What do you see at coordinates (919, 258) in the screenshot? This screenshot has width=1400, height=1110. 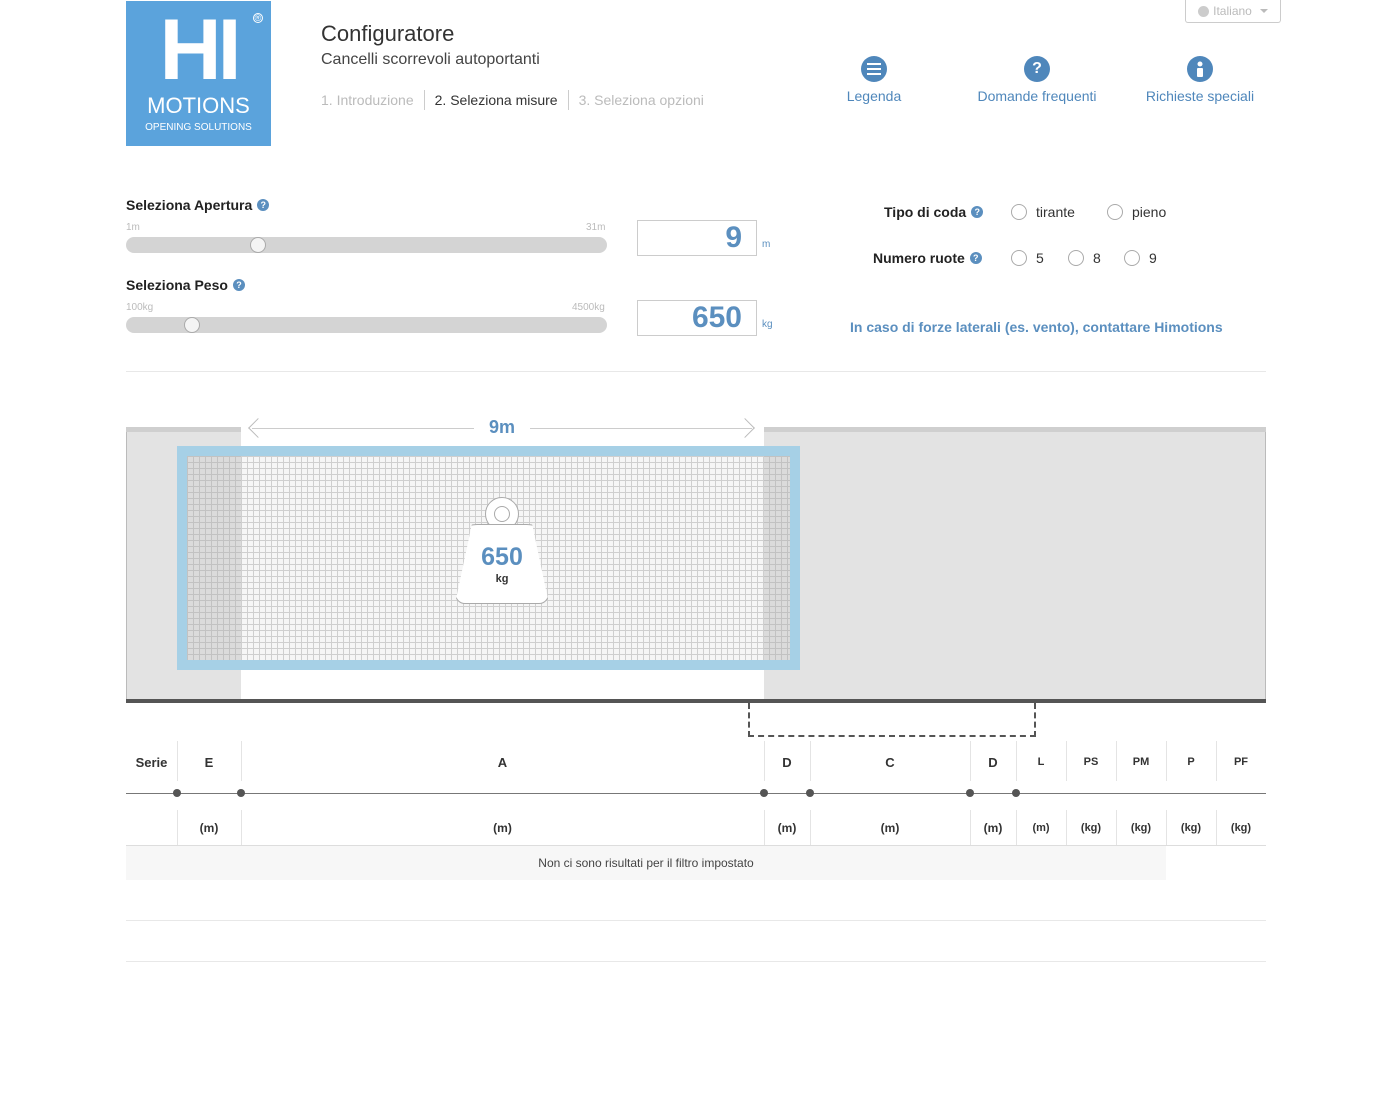 I see `numero-ruote-label: Numero ruote` at bounding box center [919, 258].